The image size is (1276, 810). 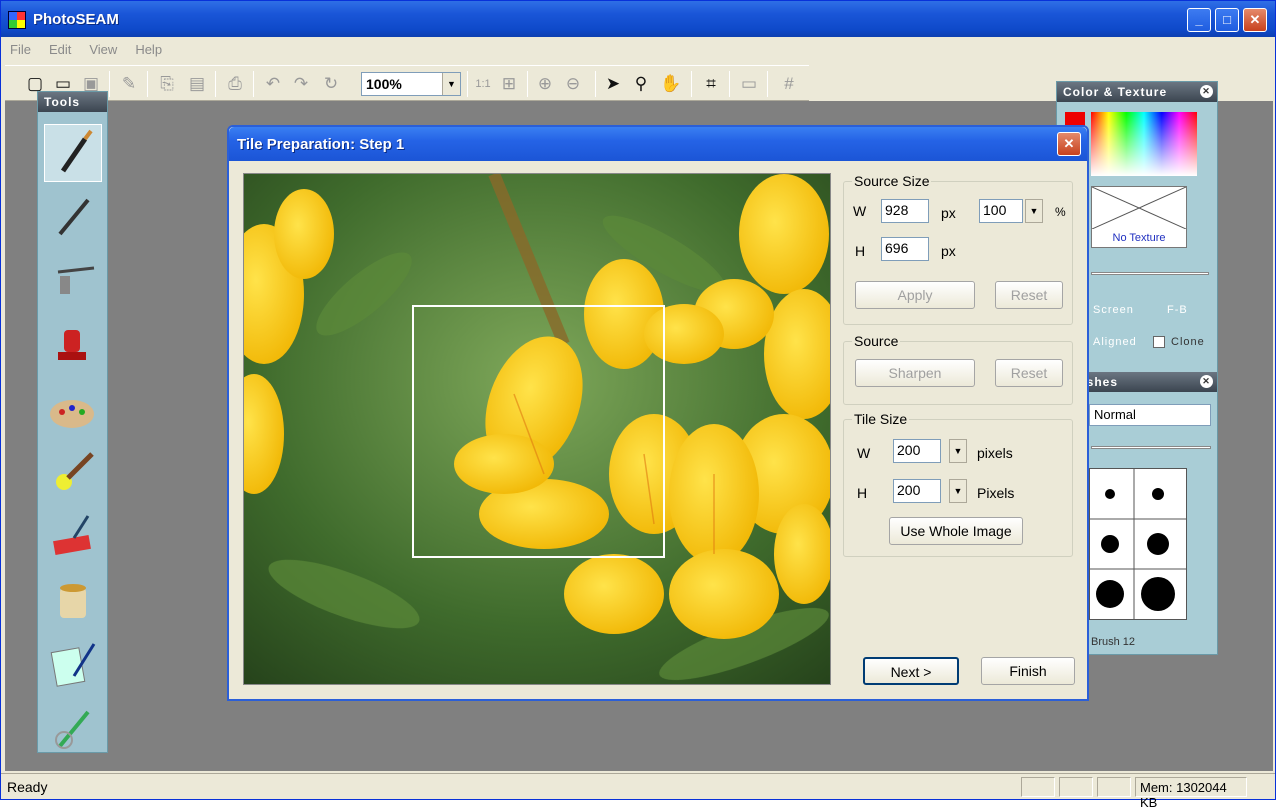 What do you see at coordinates (73, 153) in the screenshot?
I see `brush-tool` at bounding box center [73, 153].